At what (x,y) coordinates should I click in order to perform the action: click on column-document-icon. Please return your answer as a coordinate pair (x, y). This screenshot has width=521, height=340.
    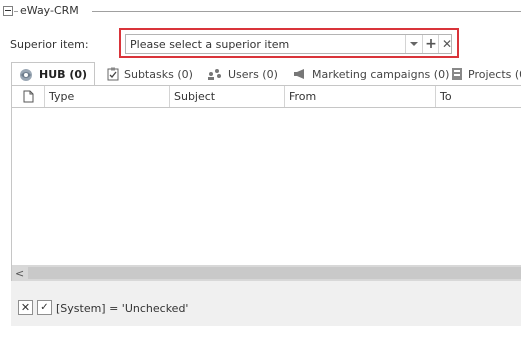
    Looking at the image, I should click on (28, 96).